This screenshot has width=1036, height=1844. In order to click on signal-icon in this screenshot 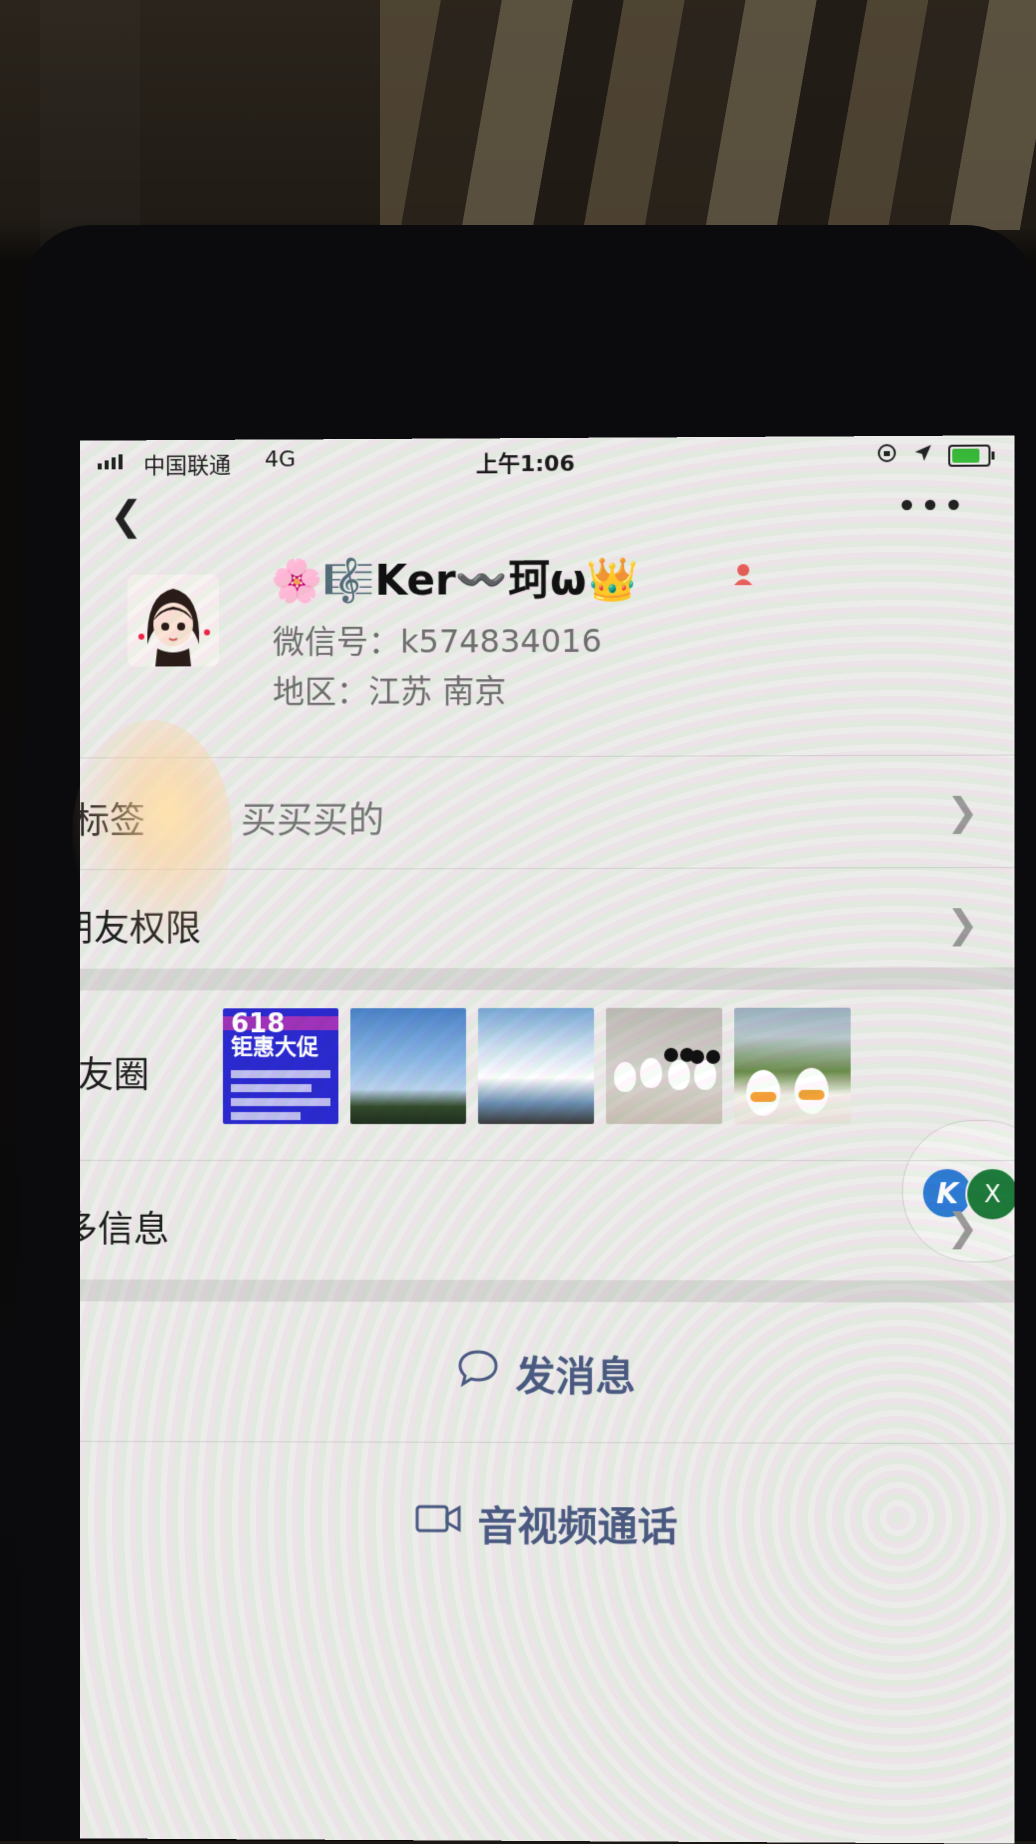, I will do `click(110, 461)`.